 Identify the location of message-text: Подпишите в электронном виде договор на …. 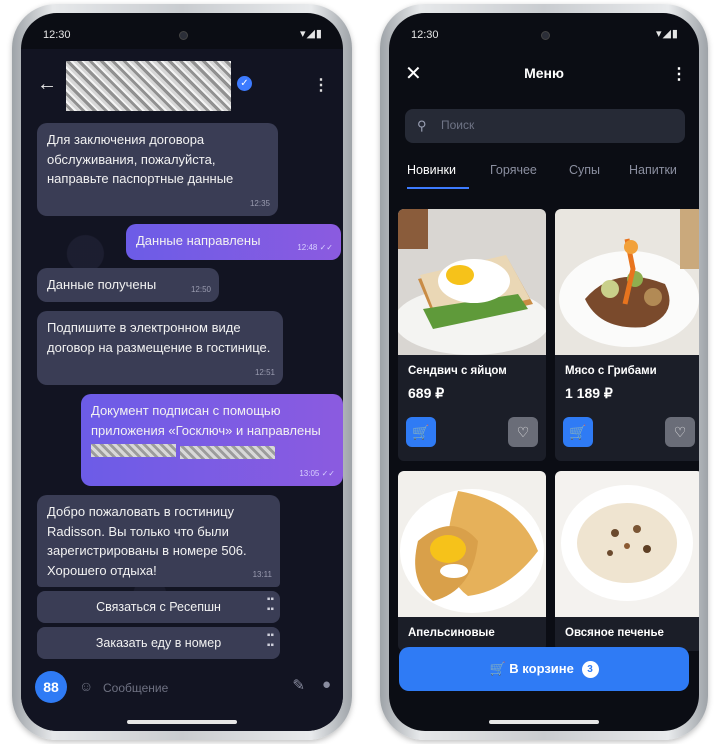
(159, 337).